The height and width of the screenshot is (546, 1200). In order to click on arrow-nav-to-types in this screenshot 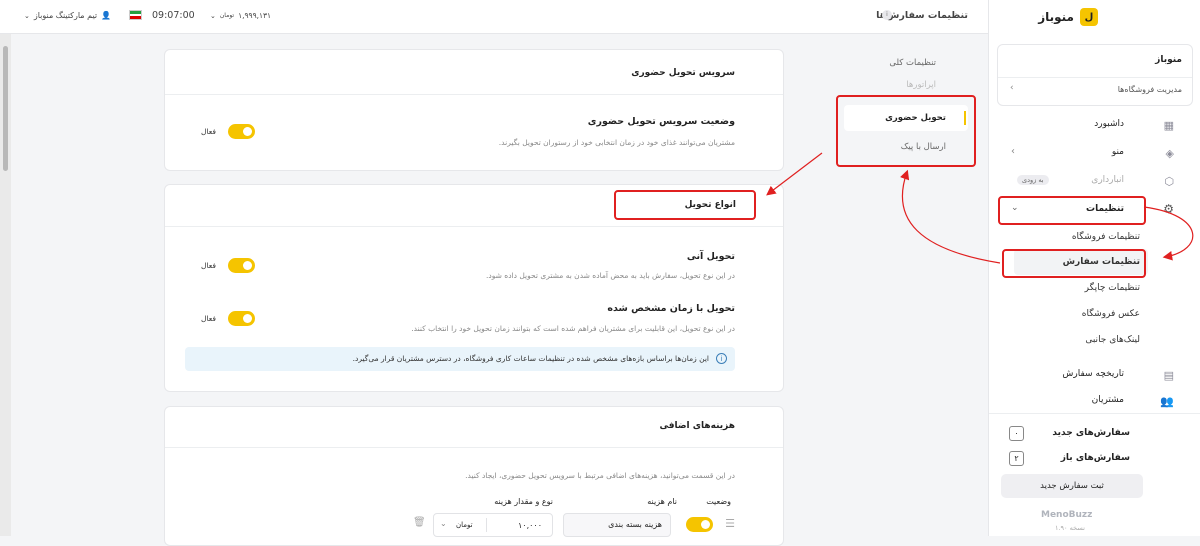, I will do `click(794, 174)`.